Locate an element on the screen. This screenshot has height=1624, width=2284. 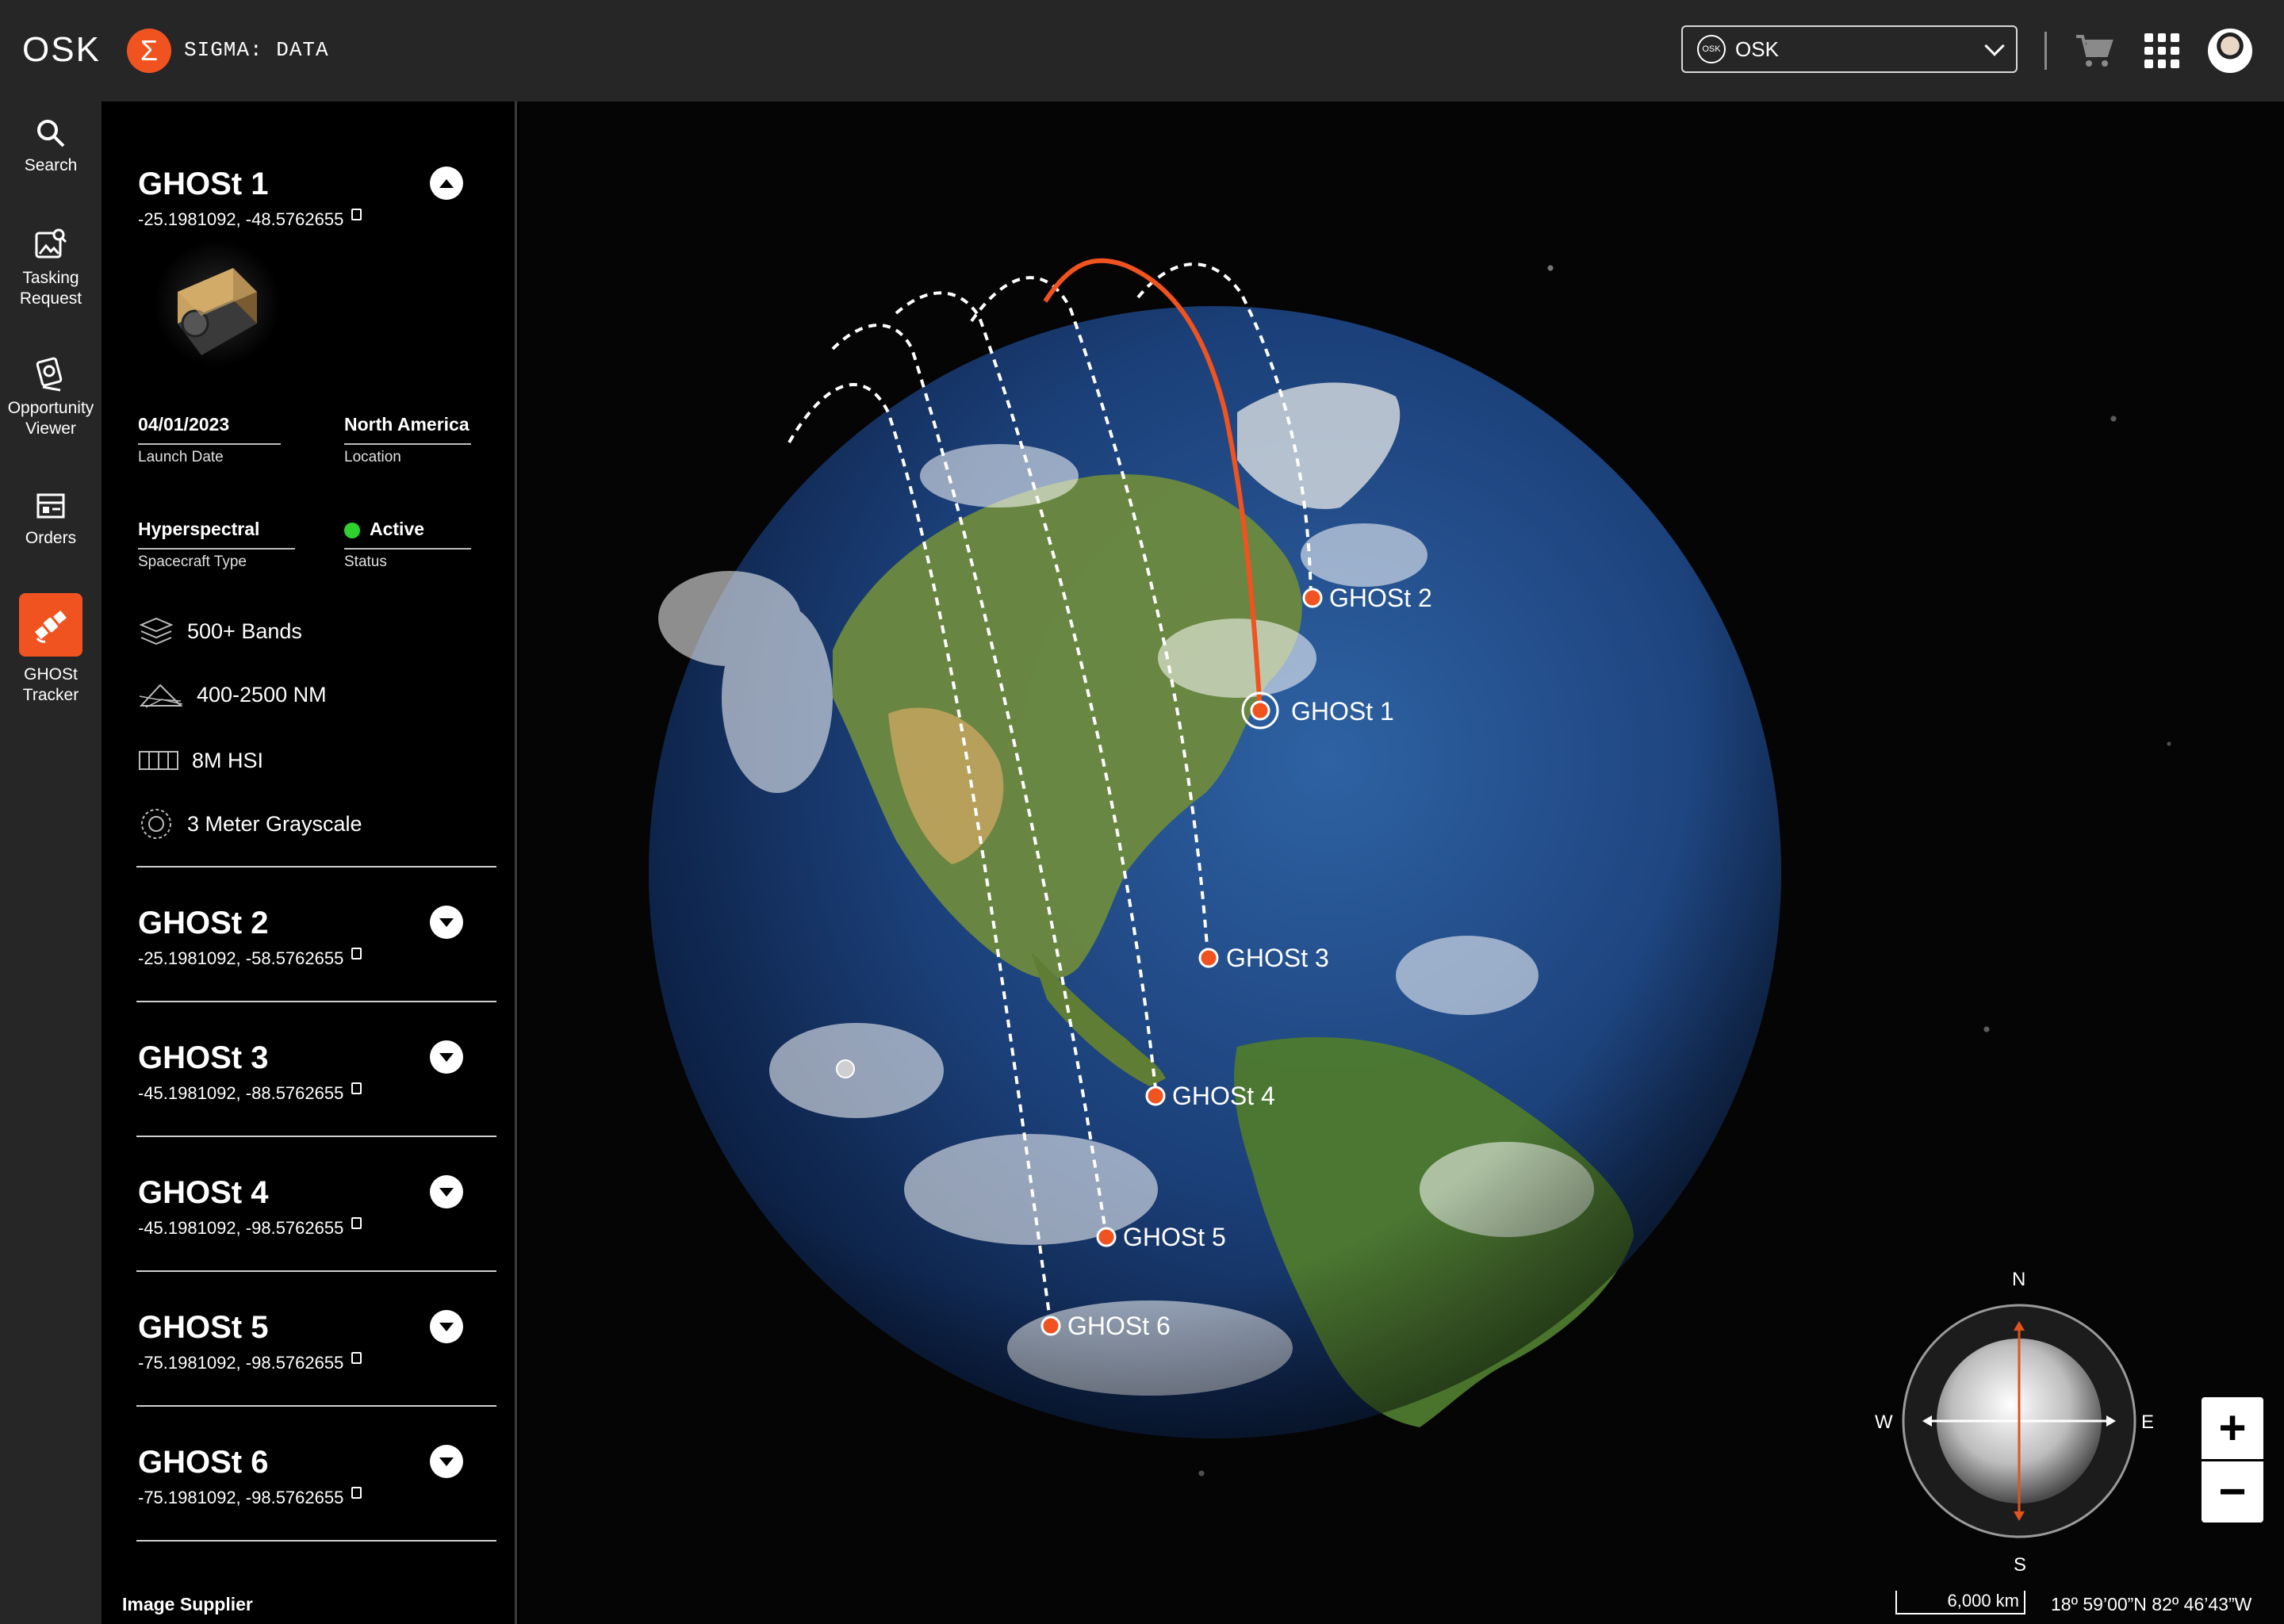
nav-item-tasking-request: Tasking Request is located at coordinates (51, 268).